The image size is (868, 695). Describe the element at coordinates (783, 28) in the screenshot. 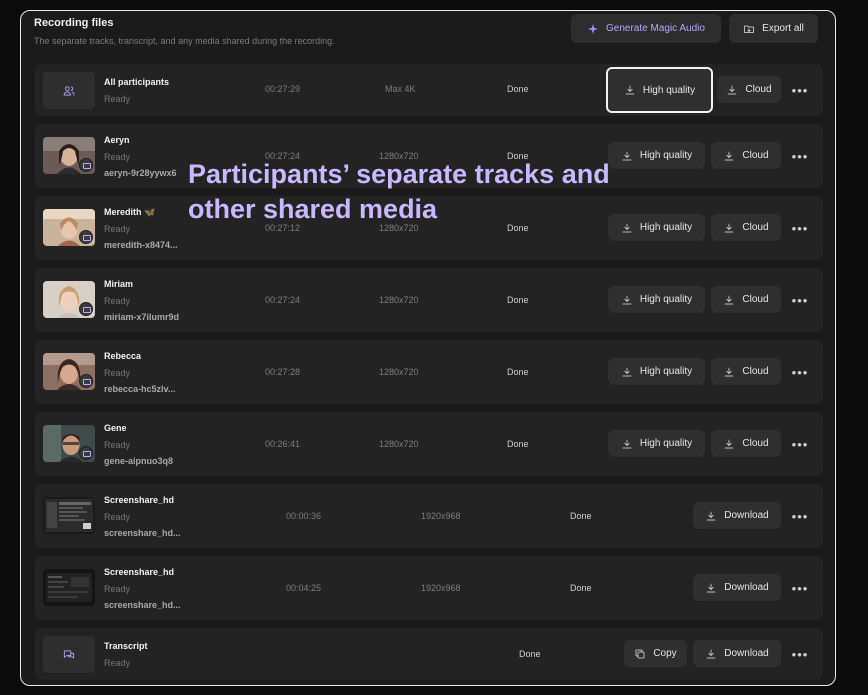

I see `export-all-label: Export all` at that location.